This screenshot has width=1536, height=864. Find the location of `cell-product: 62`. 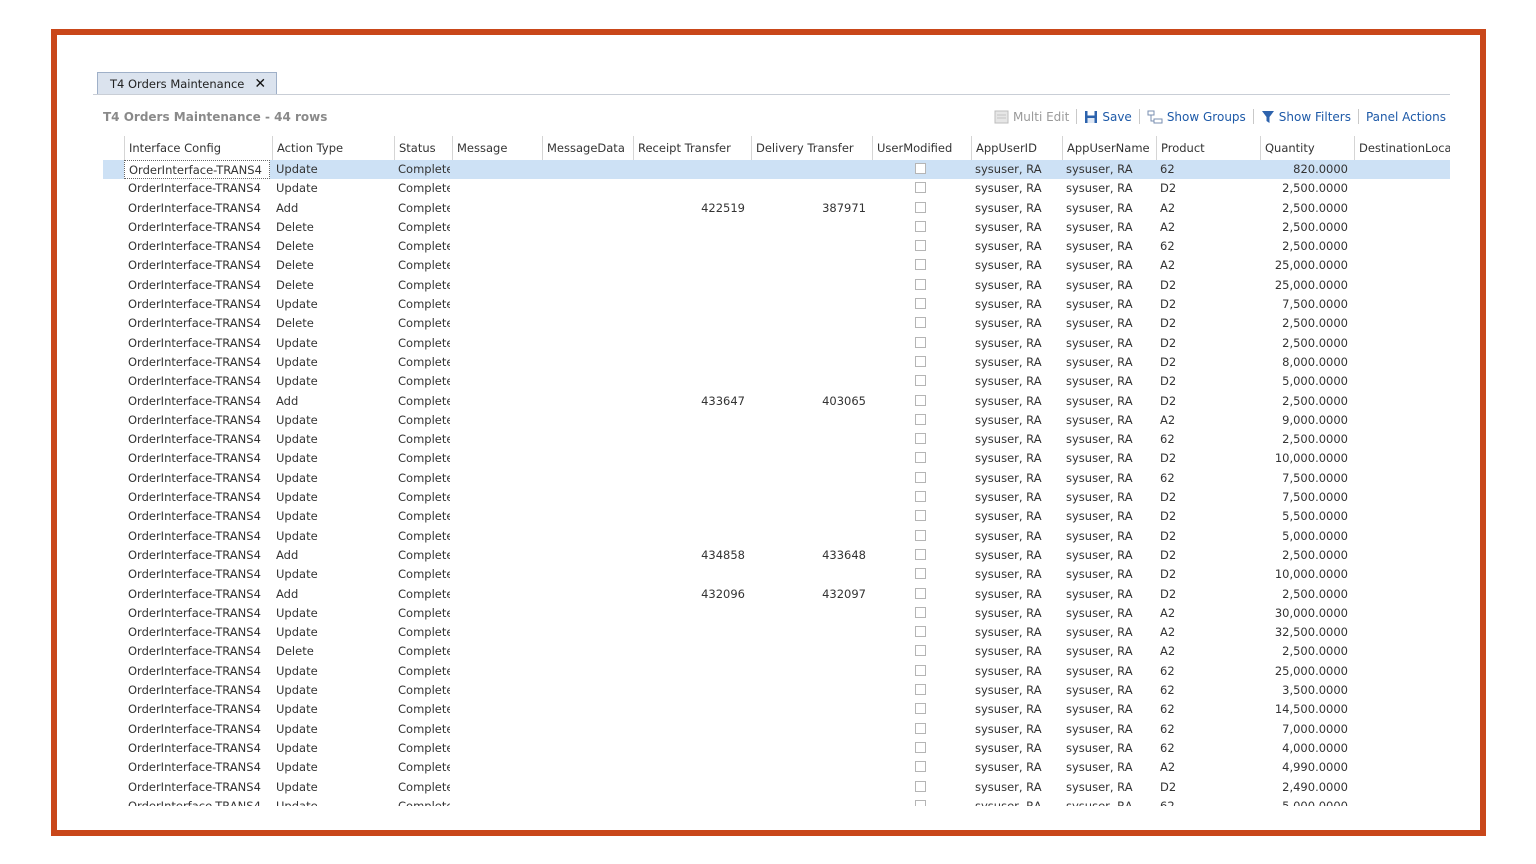

cell-product: 62 is located at coordinates (1207, 439).